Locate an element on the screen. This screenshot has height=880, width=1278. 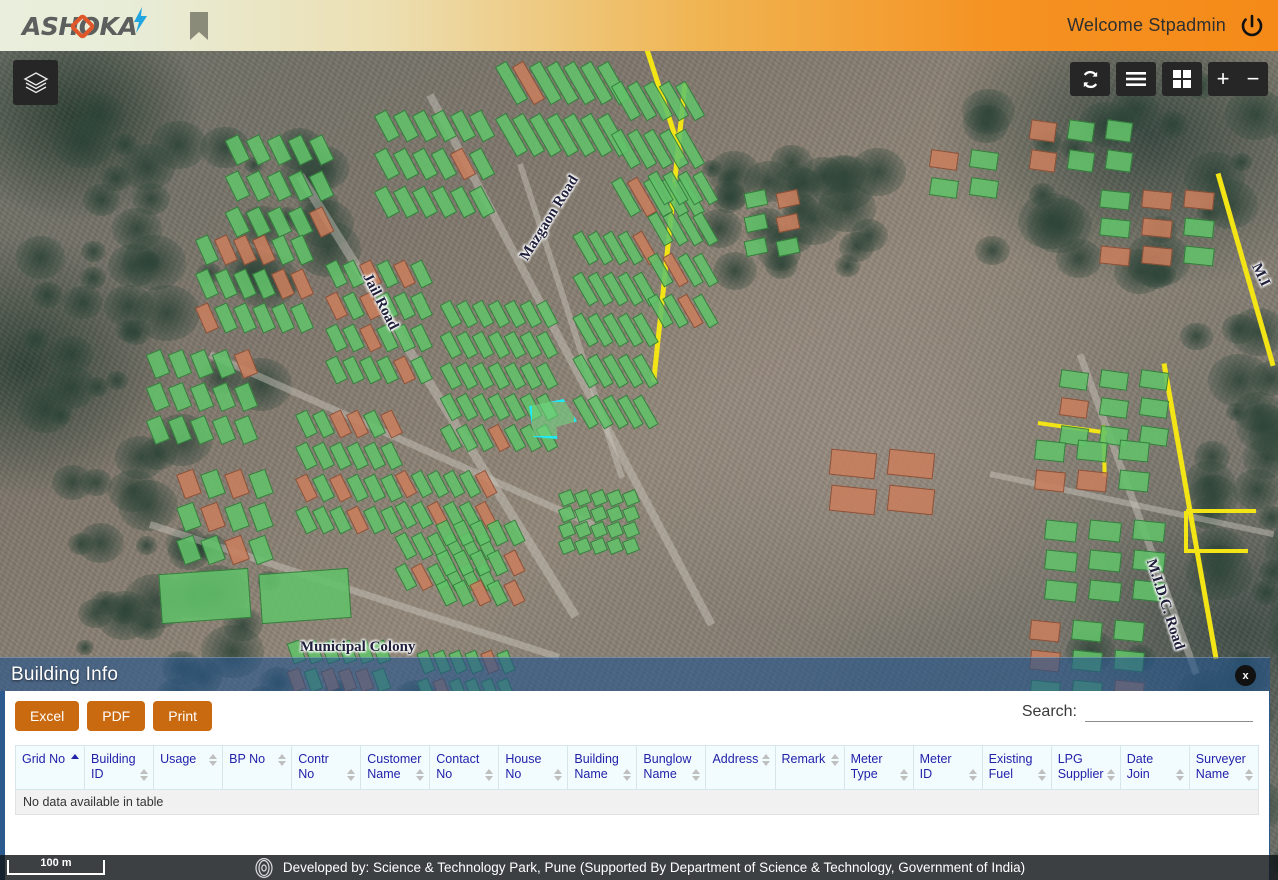
column-header-label: House No is located at coordinates (534, 767).